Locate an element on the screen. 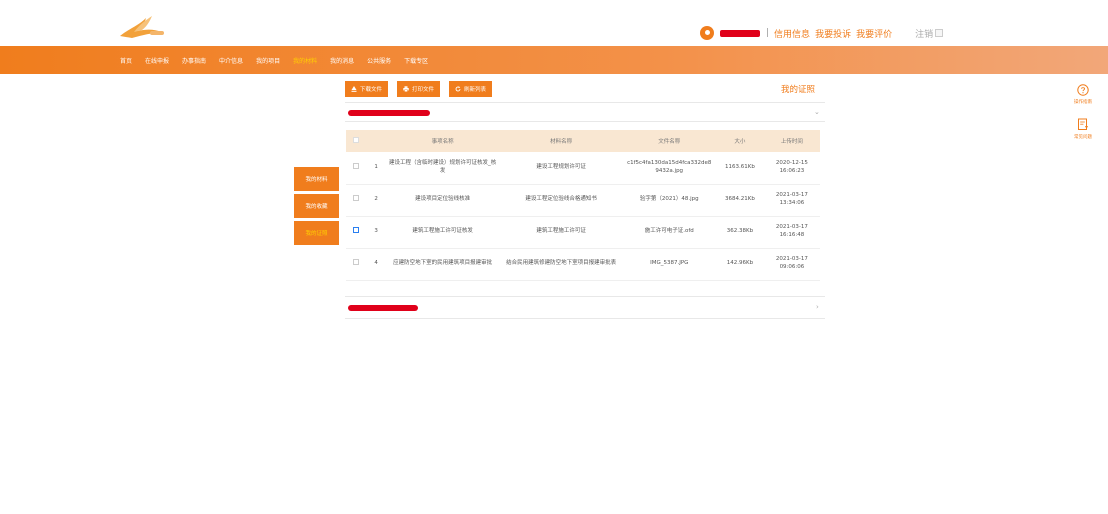 The width and height of the screenshot is (1108, 514). row-size: 1163.61Kb is located at coordinates (740, 168).